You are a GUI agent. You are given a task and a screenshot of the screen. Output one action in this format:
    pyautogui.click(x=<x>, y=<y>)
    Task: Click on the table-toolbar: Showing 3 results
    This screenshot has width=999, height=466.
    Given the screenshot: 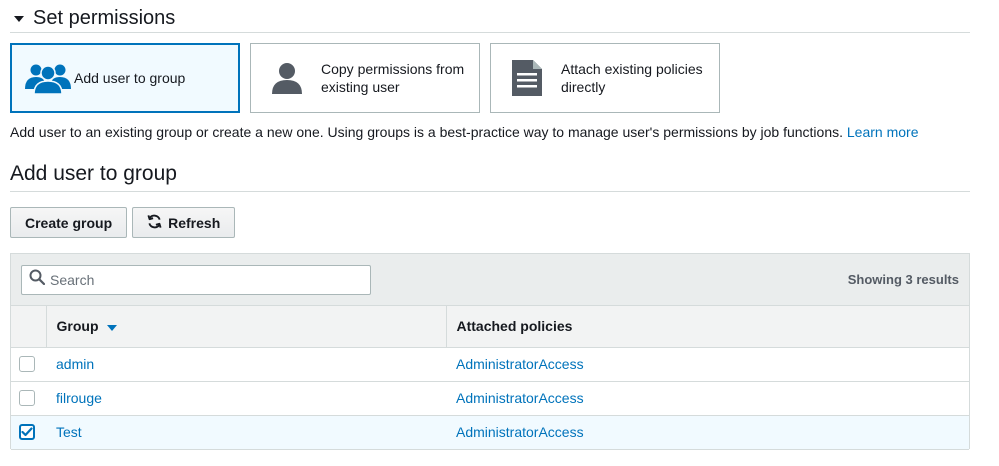 What is the action you would take?
    pyautogui.click(x=490, y=280)
    